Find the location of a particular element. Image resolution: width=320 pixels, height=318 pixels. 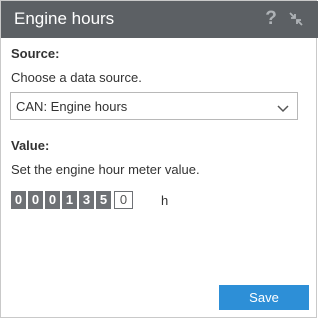

chevron-down-icon is located at coordinates (283, 107).